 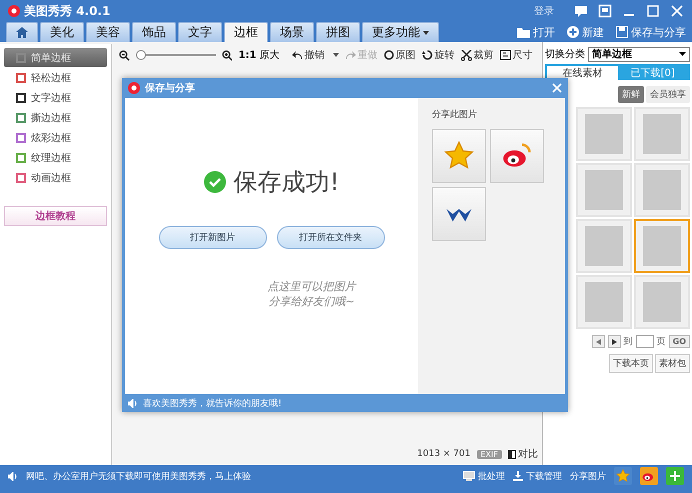 I want to click on check-icon, so click(x=215, y=182).